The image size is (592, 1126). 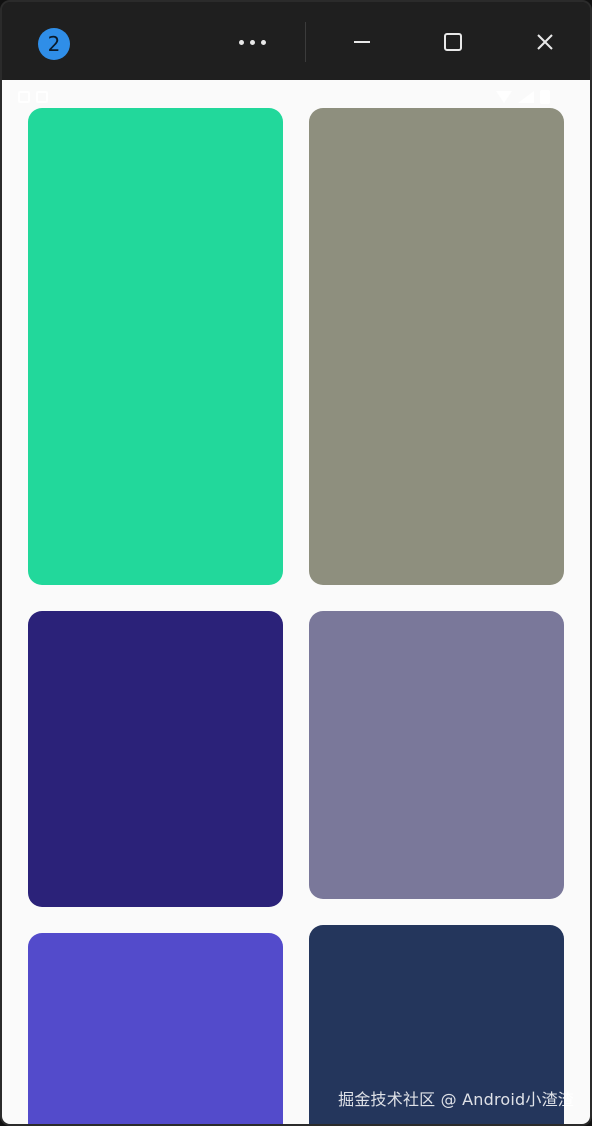 I want to click on signal-icon, so click(x=526, y=97).